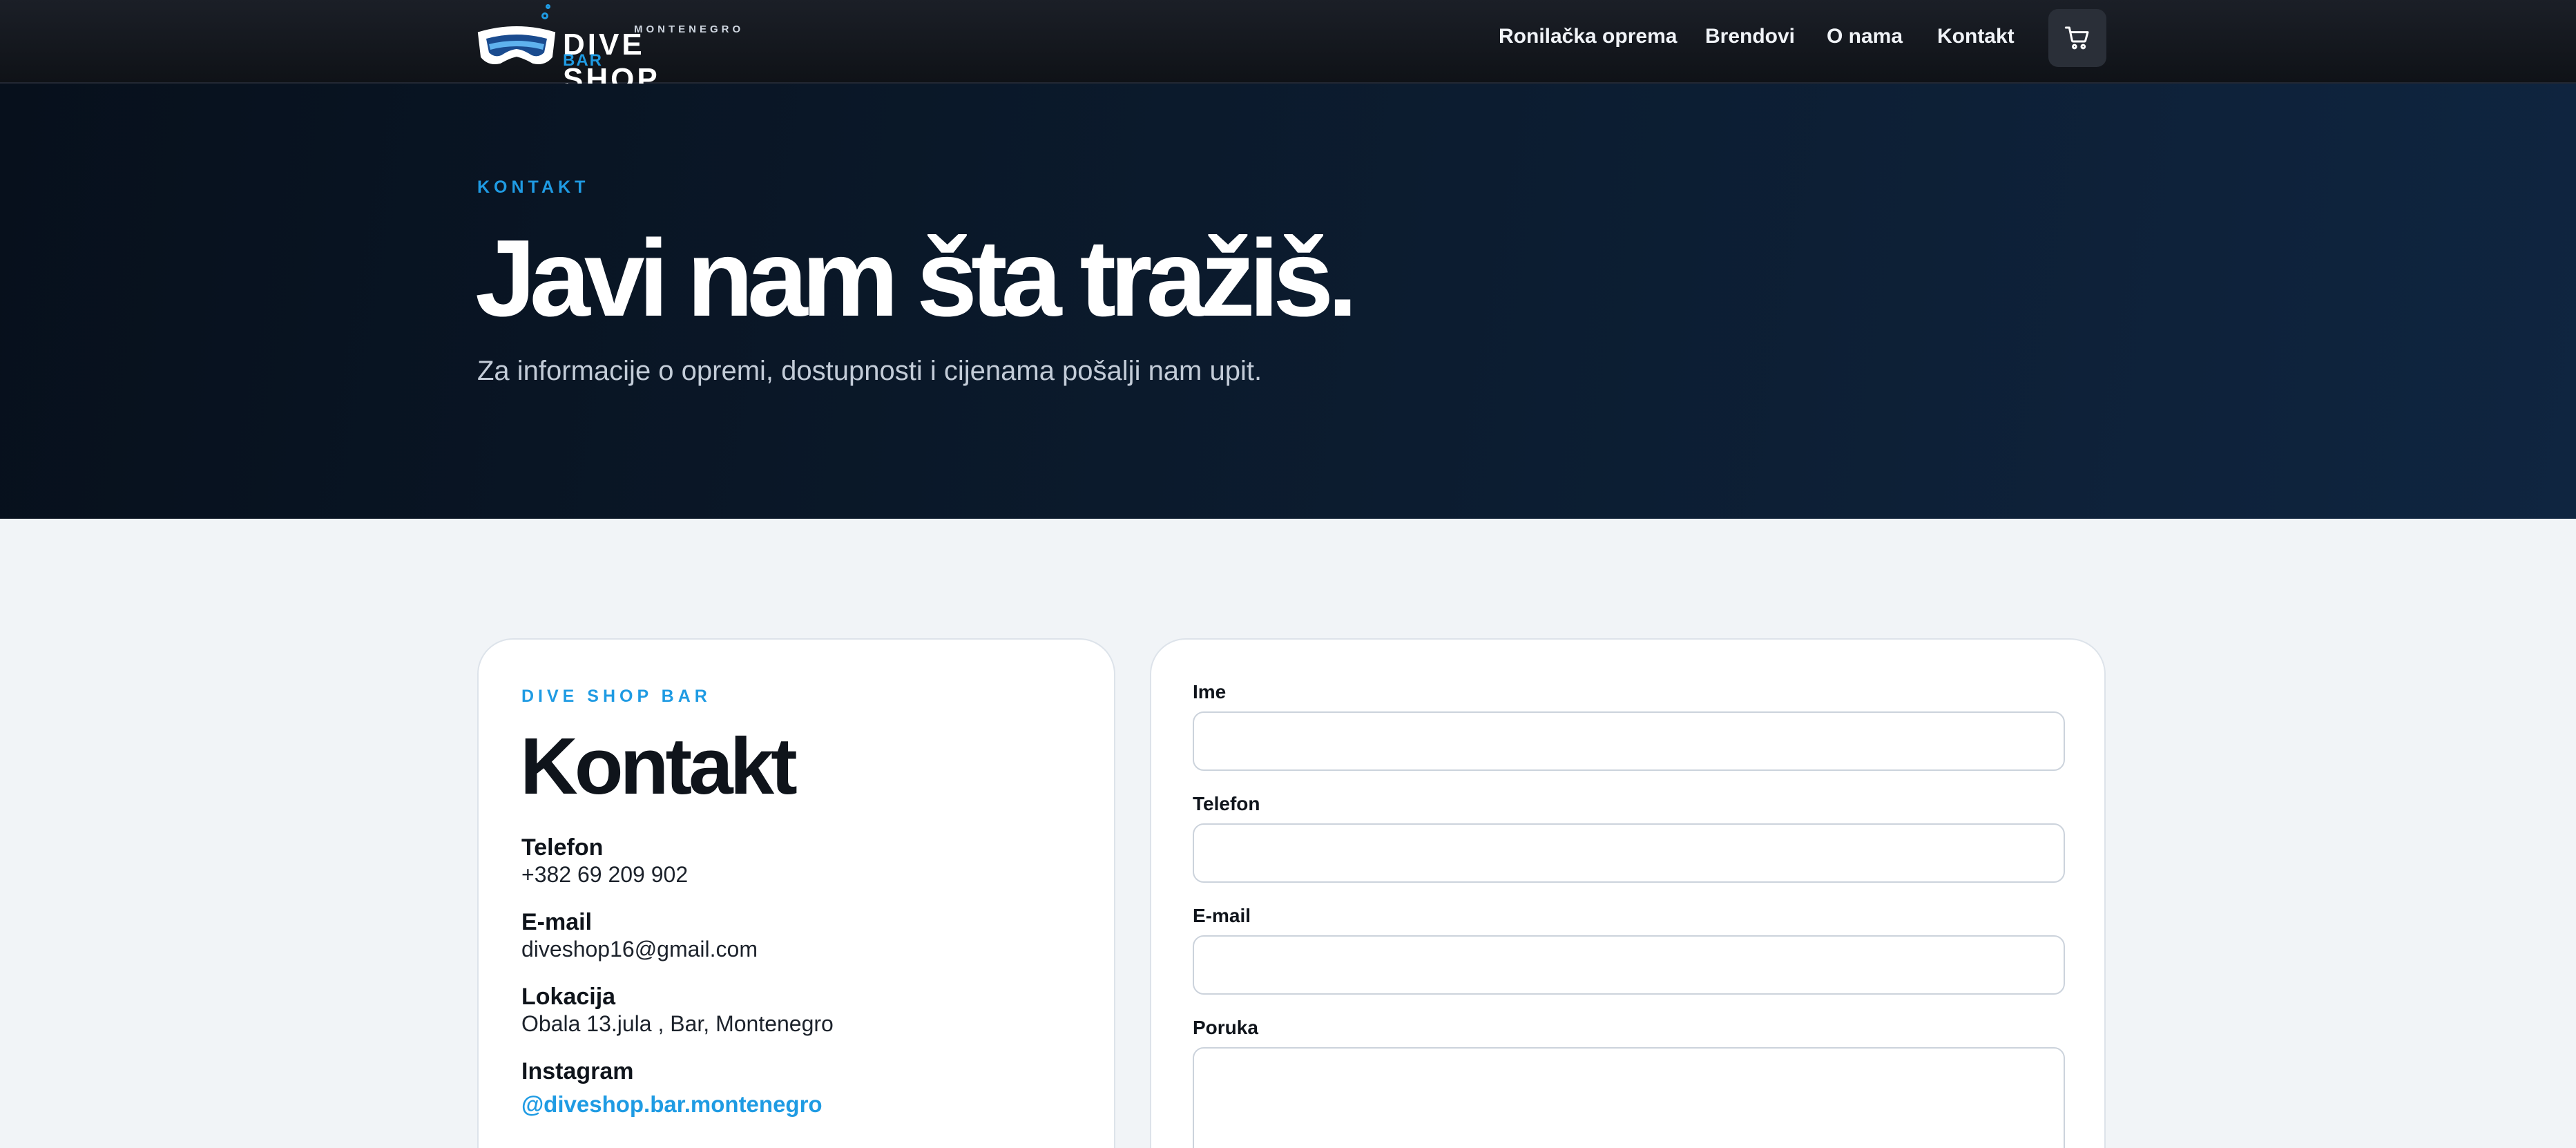 The width and height of the screenshot is (2576, 1148). Describe the element at coordinates (1222, 915) in the screenshot. I see `email-field-label: E-mail` at that location.